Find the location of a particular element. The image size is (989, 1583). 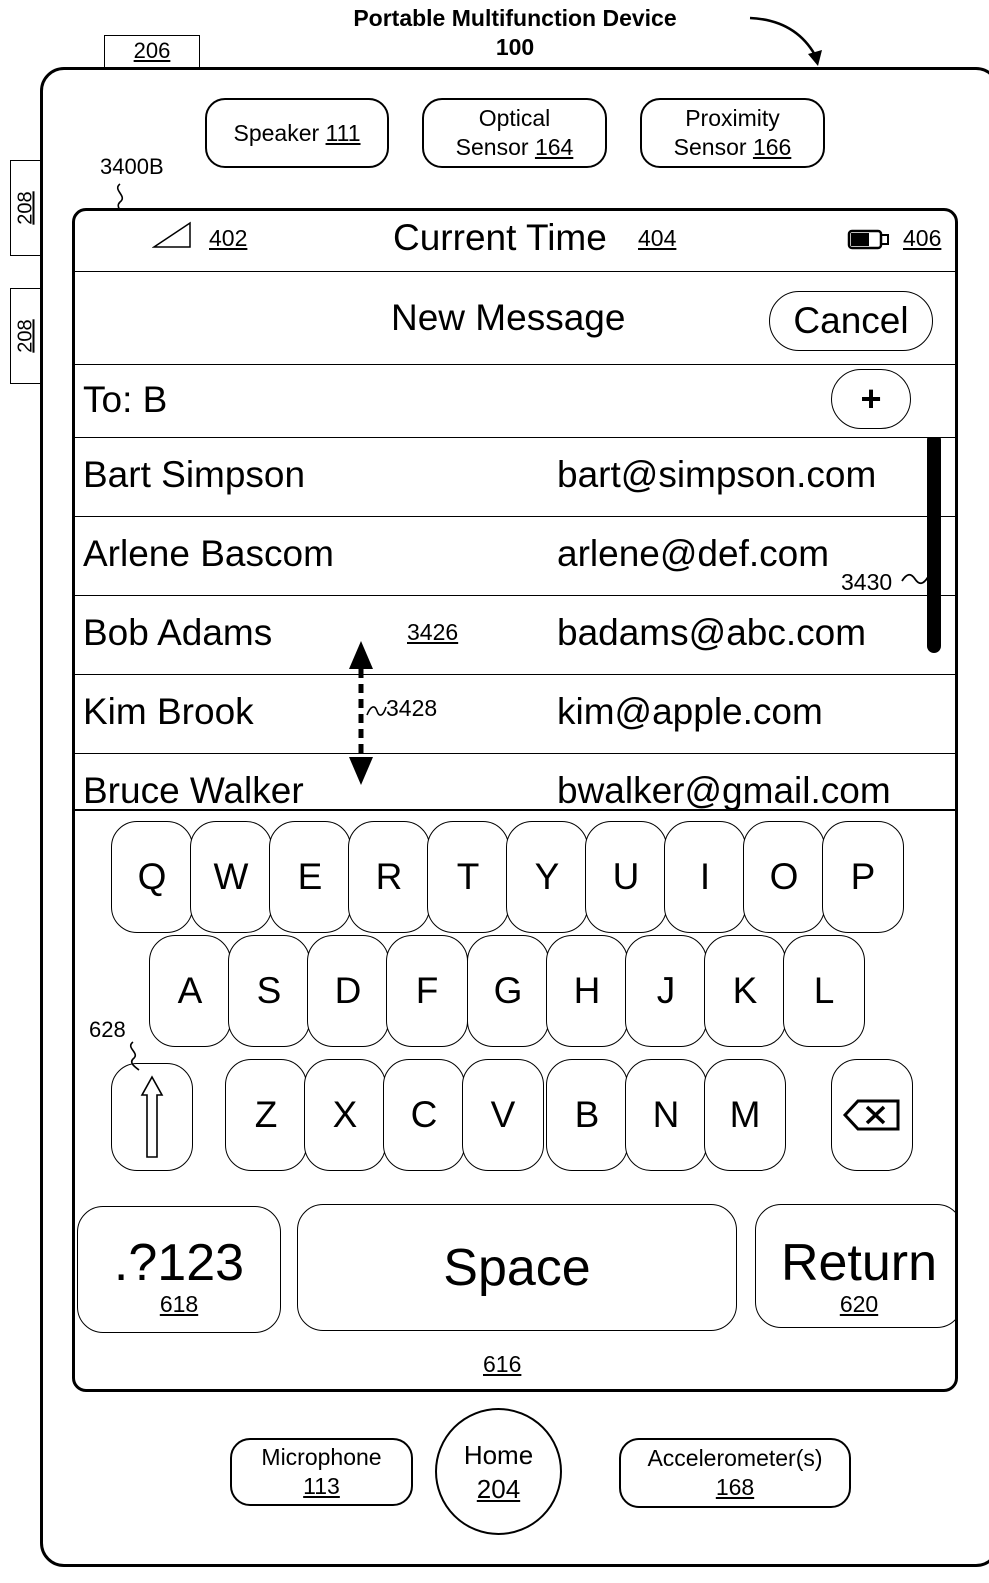

home-button: Home 204 is located at coordinates (498, 1471).